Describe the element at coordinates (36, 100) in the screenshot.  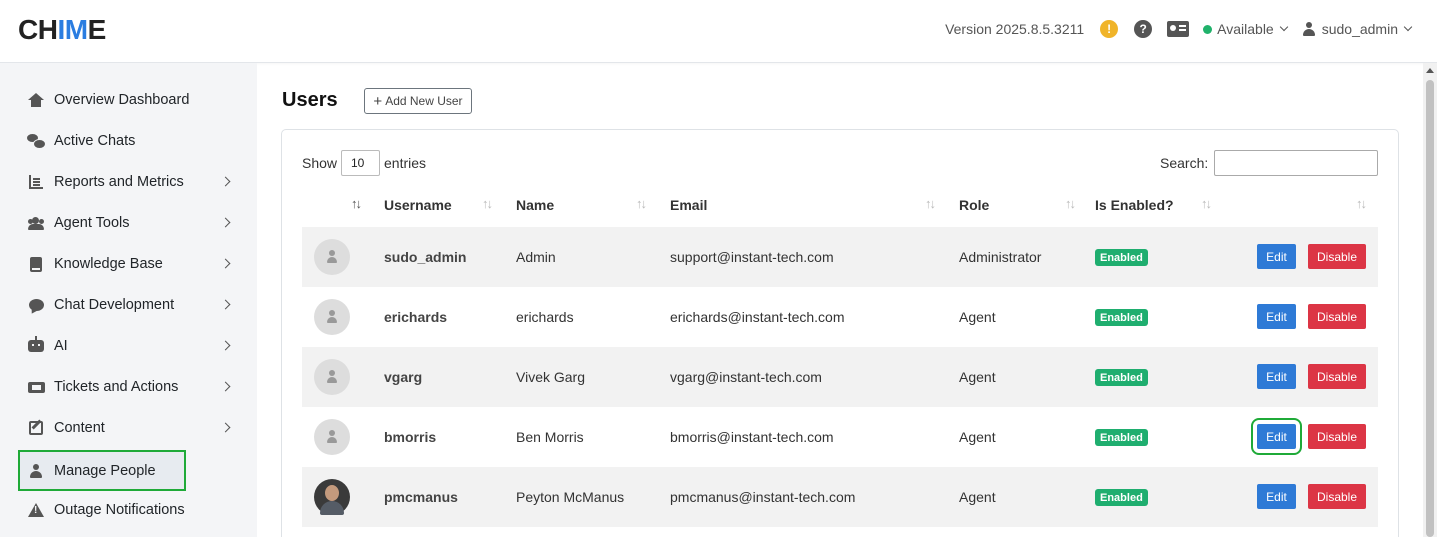
I see `home-icon` at that location.